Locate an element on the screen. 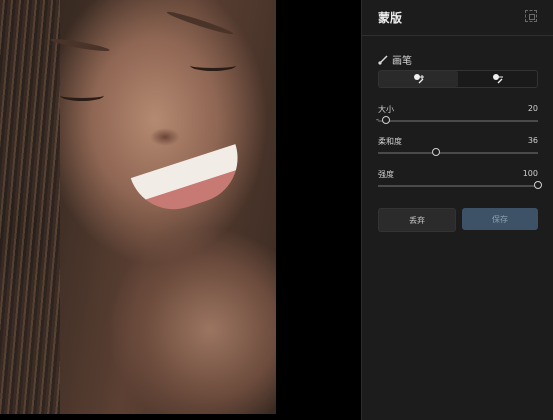  brush-add-icon is located at coordinates (418, 79).